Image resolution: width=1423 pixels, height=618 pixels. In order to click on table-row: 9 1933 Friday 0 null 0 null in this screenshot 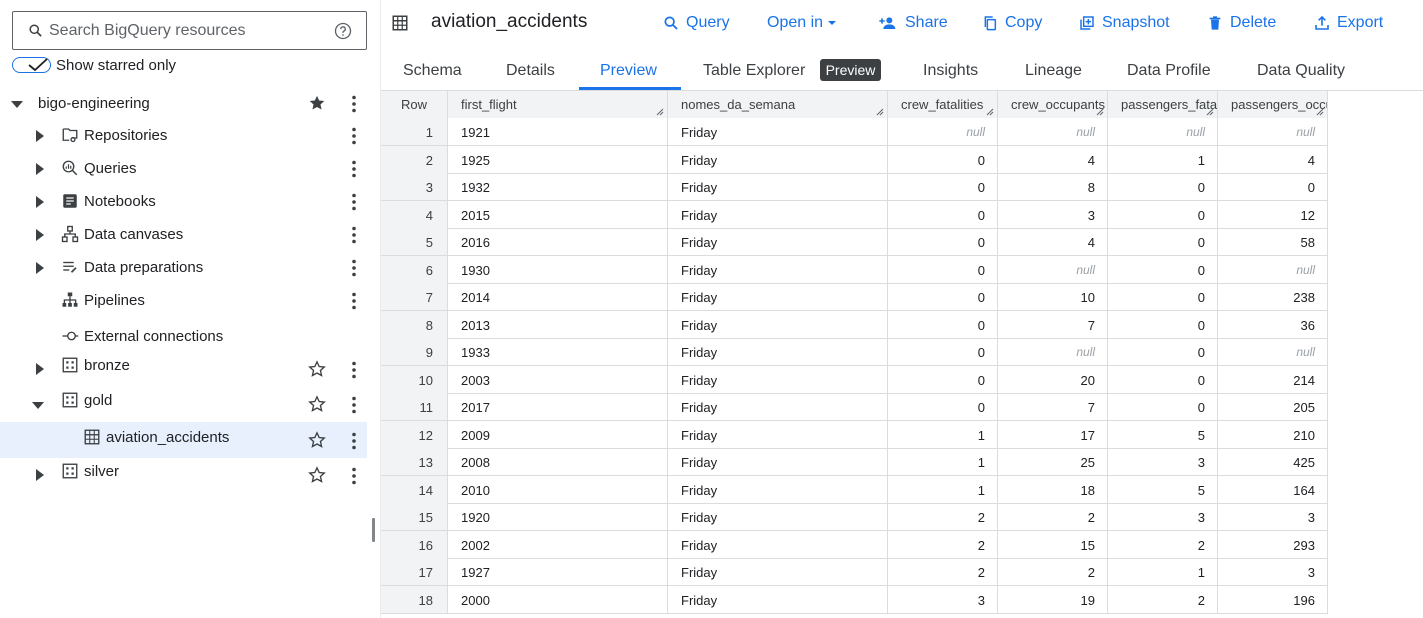, I will do `click(854, 352)`.